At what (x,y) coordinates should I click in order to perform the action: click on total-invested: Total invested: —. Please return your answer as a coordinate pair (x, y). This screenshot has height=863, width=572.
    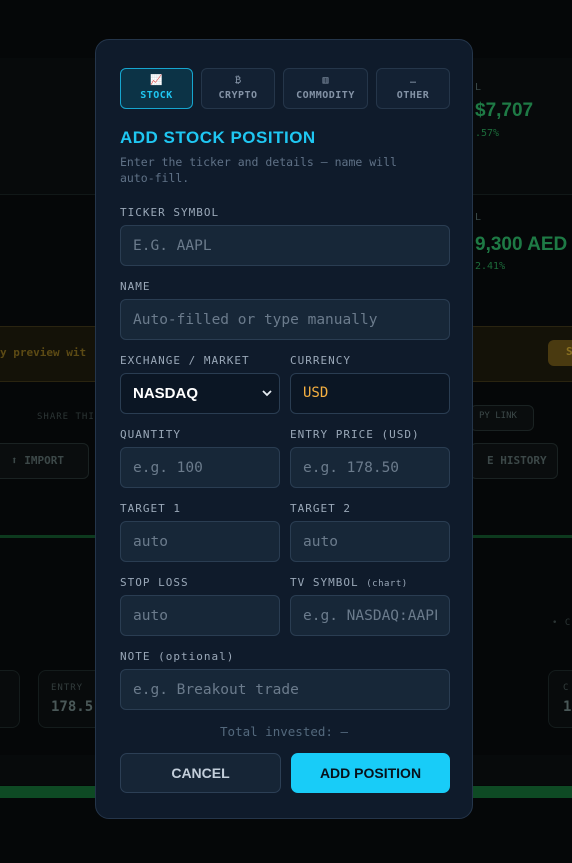
    Looking at the image, I should click on (284, 731).